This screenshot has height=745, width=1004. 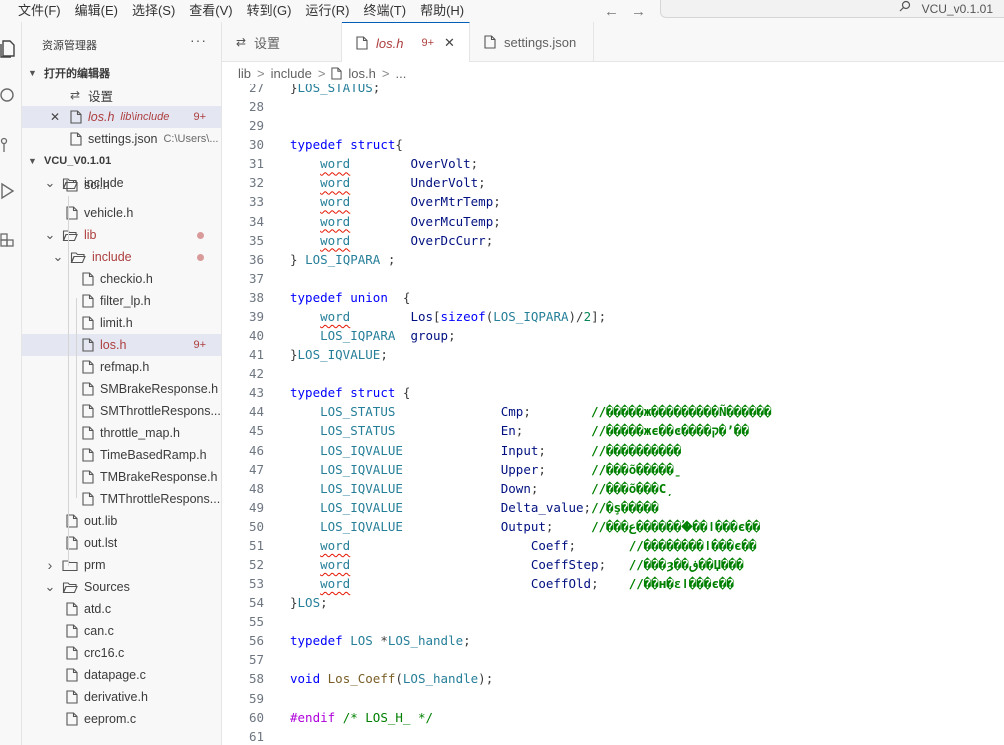 I want to click on breadcrumb-item: los.h, so click(x=353, y=73).